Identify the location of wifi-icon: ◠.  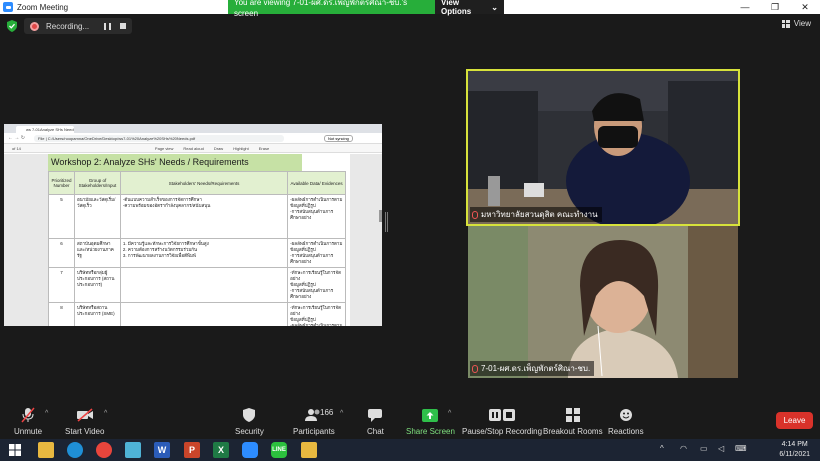
(683, 448).